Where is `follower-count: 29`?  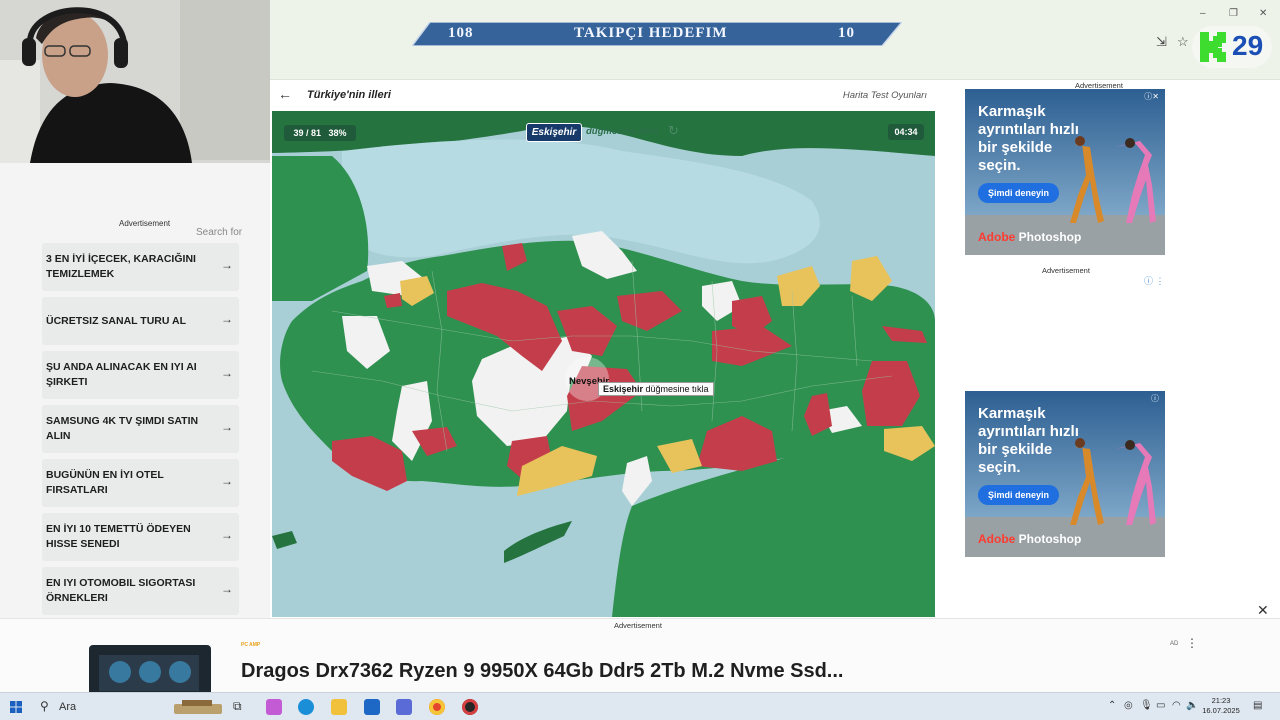
follower-count: 29 is located at coordinates (1248, 45).